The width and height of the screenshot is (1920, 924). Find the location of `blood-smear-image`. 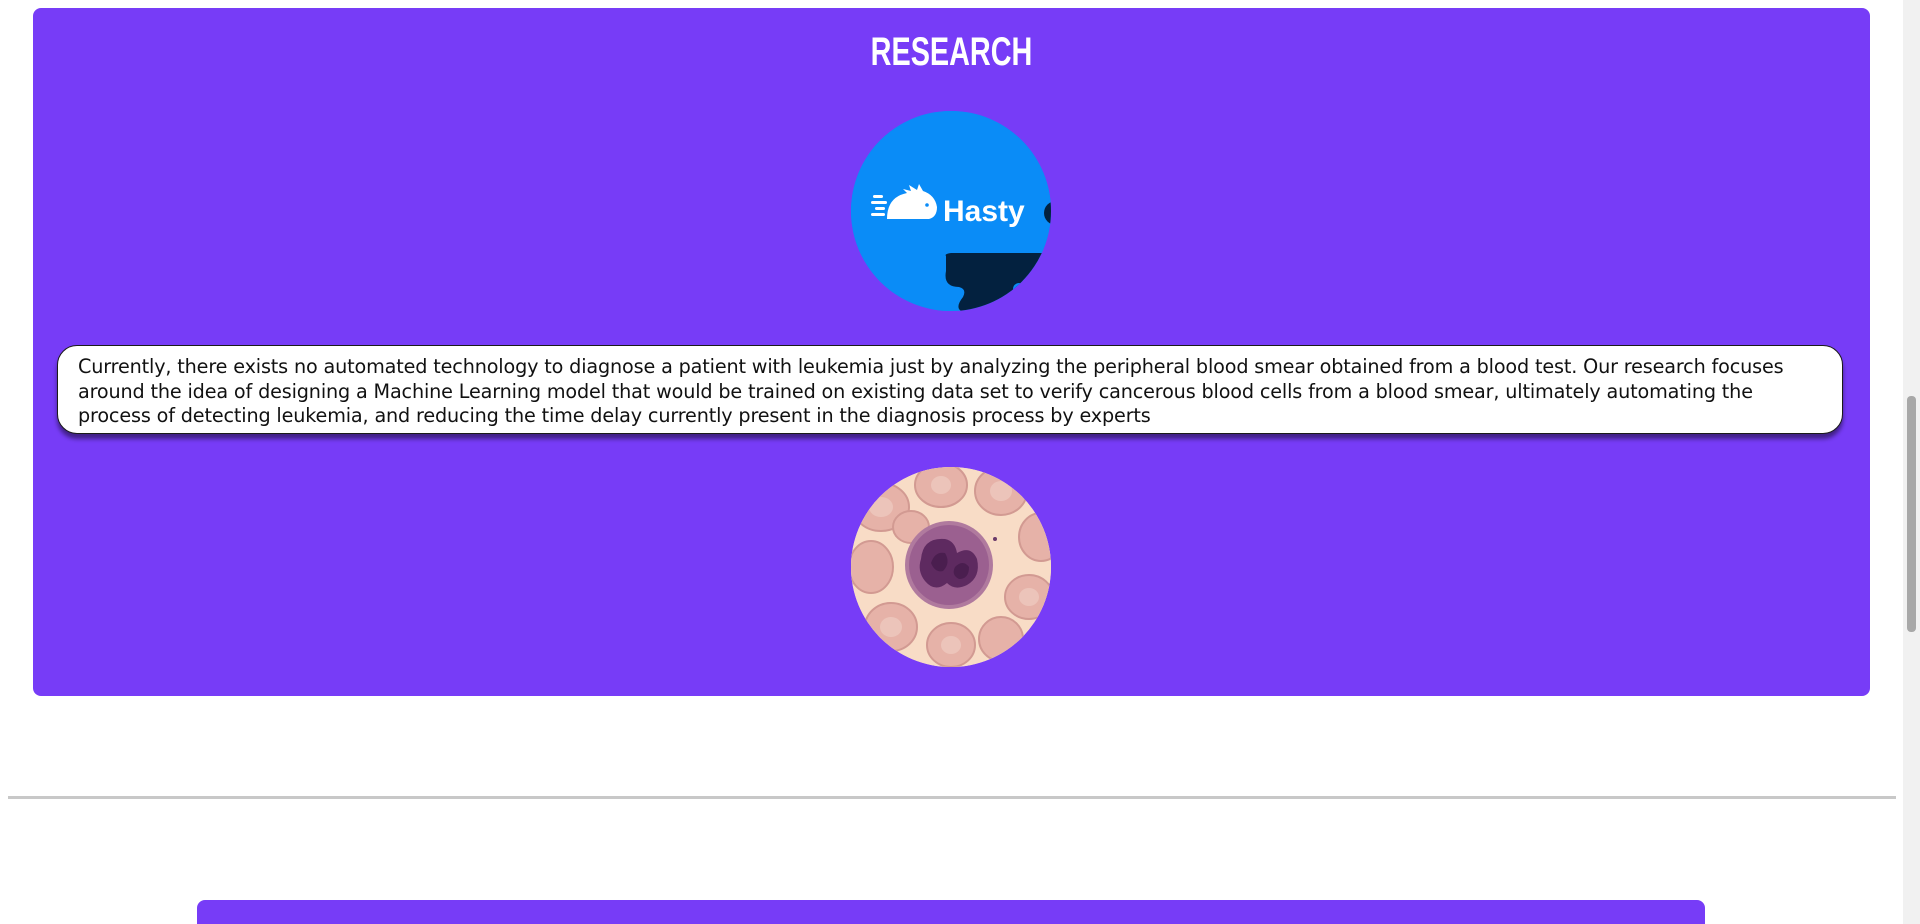

blood-smear-image is located at coordinates (951, 567).